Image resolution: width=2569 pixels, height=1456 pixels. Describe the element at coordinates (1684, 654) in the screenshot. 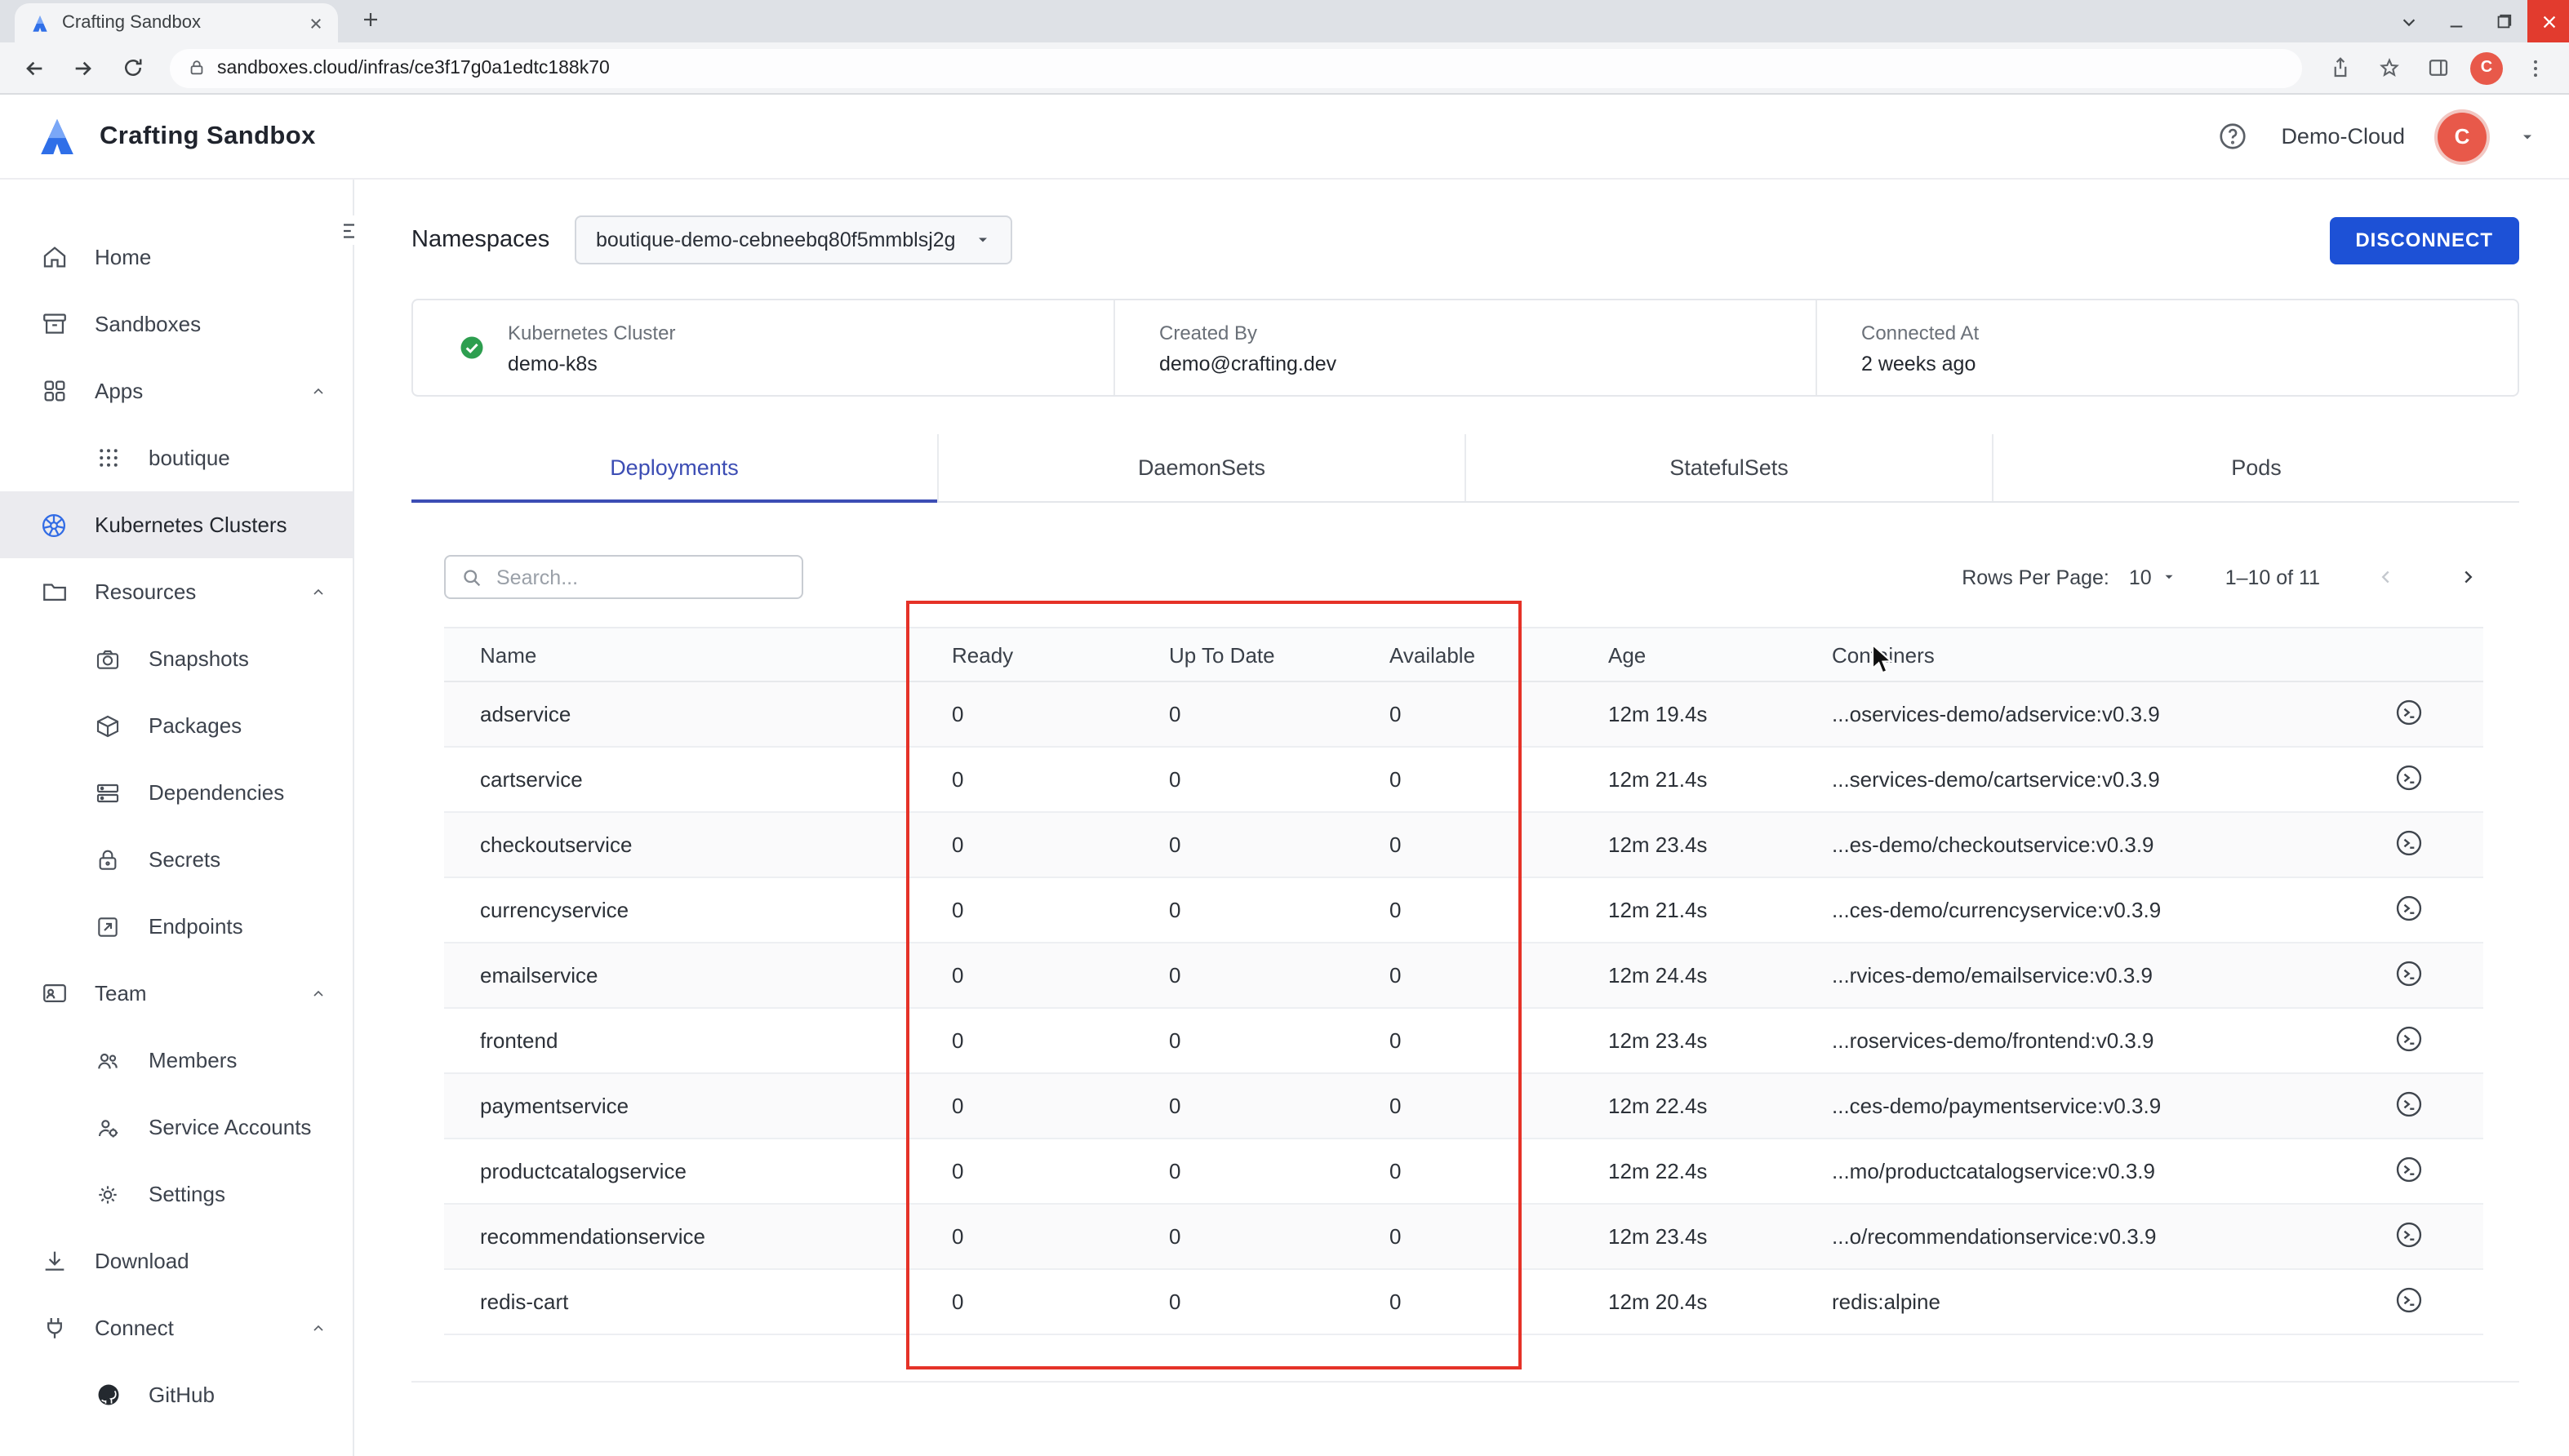

I see `column-header-age: Age` at that location.